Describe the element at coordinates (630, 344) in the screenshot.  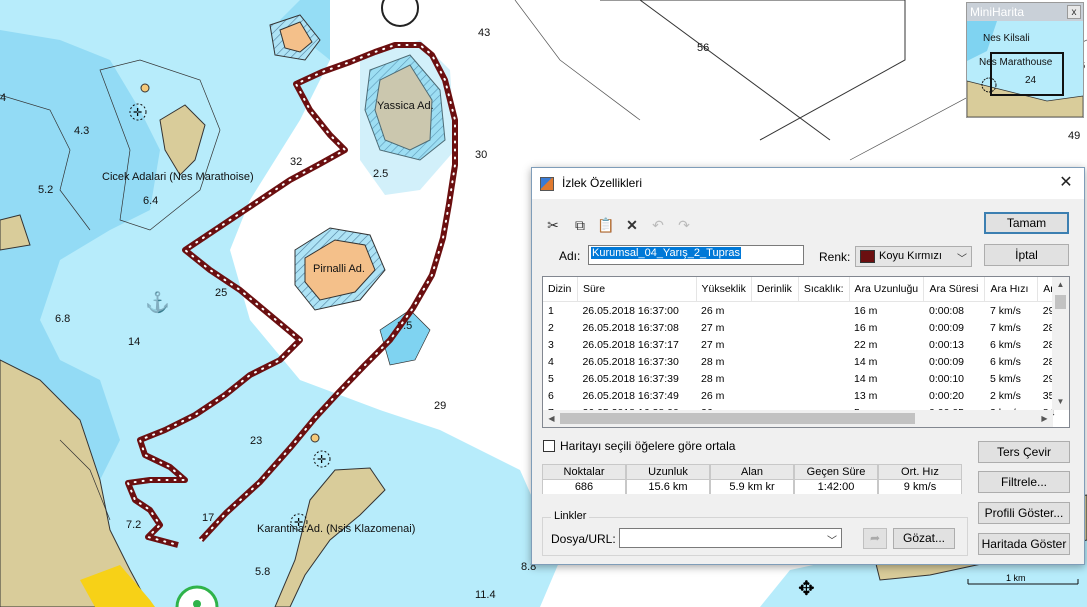
I see `table-cell: 26.05.2018 16:37:17` at that location.